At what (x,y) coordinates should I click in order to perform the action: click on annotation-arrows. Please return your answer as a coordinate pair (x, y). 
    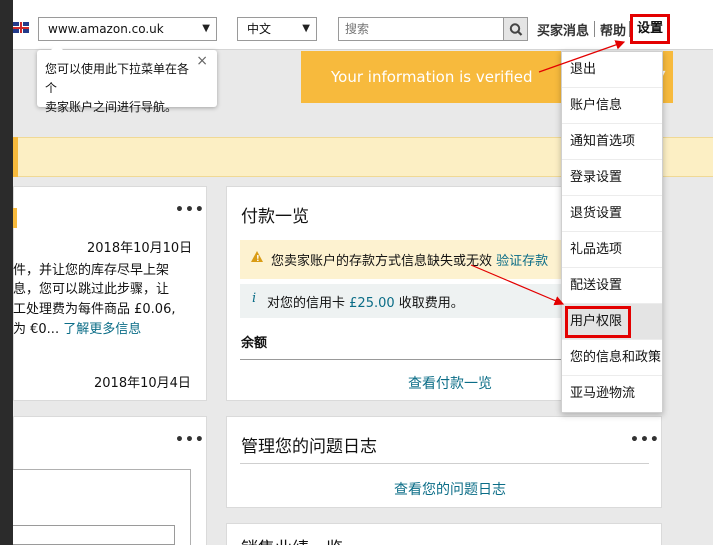
    Looking at the image, I should click on (548, 173).